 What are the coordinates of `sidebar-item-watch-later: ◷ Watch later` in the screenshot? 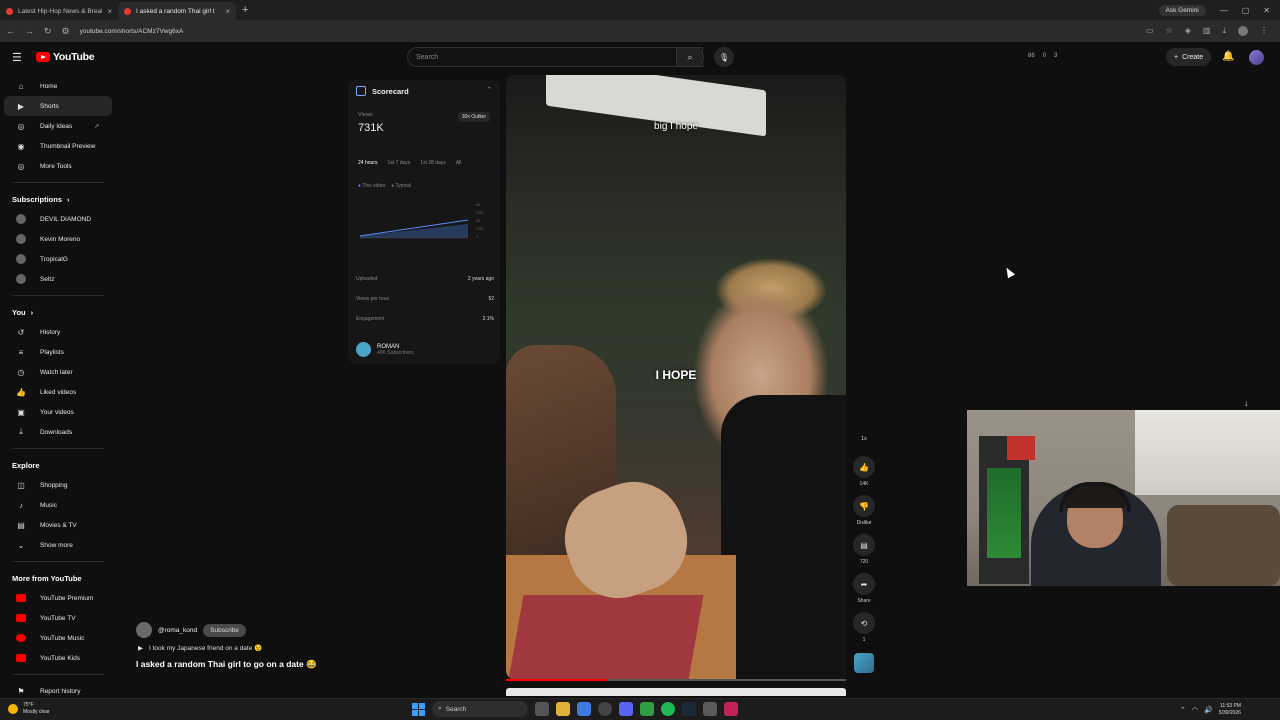 It's located at (58, 372).